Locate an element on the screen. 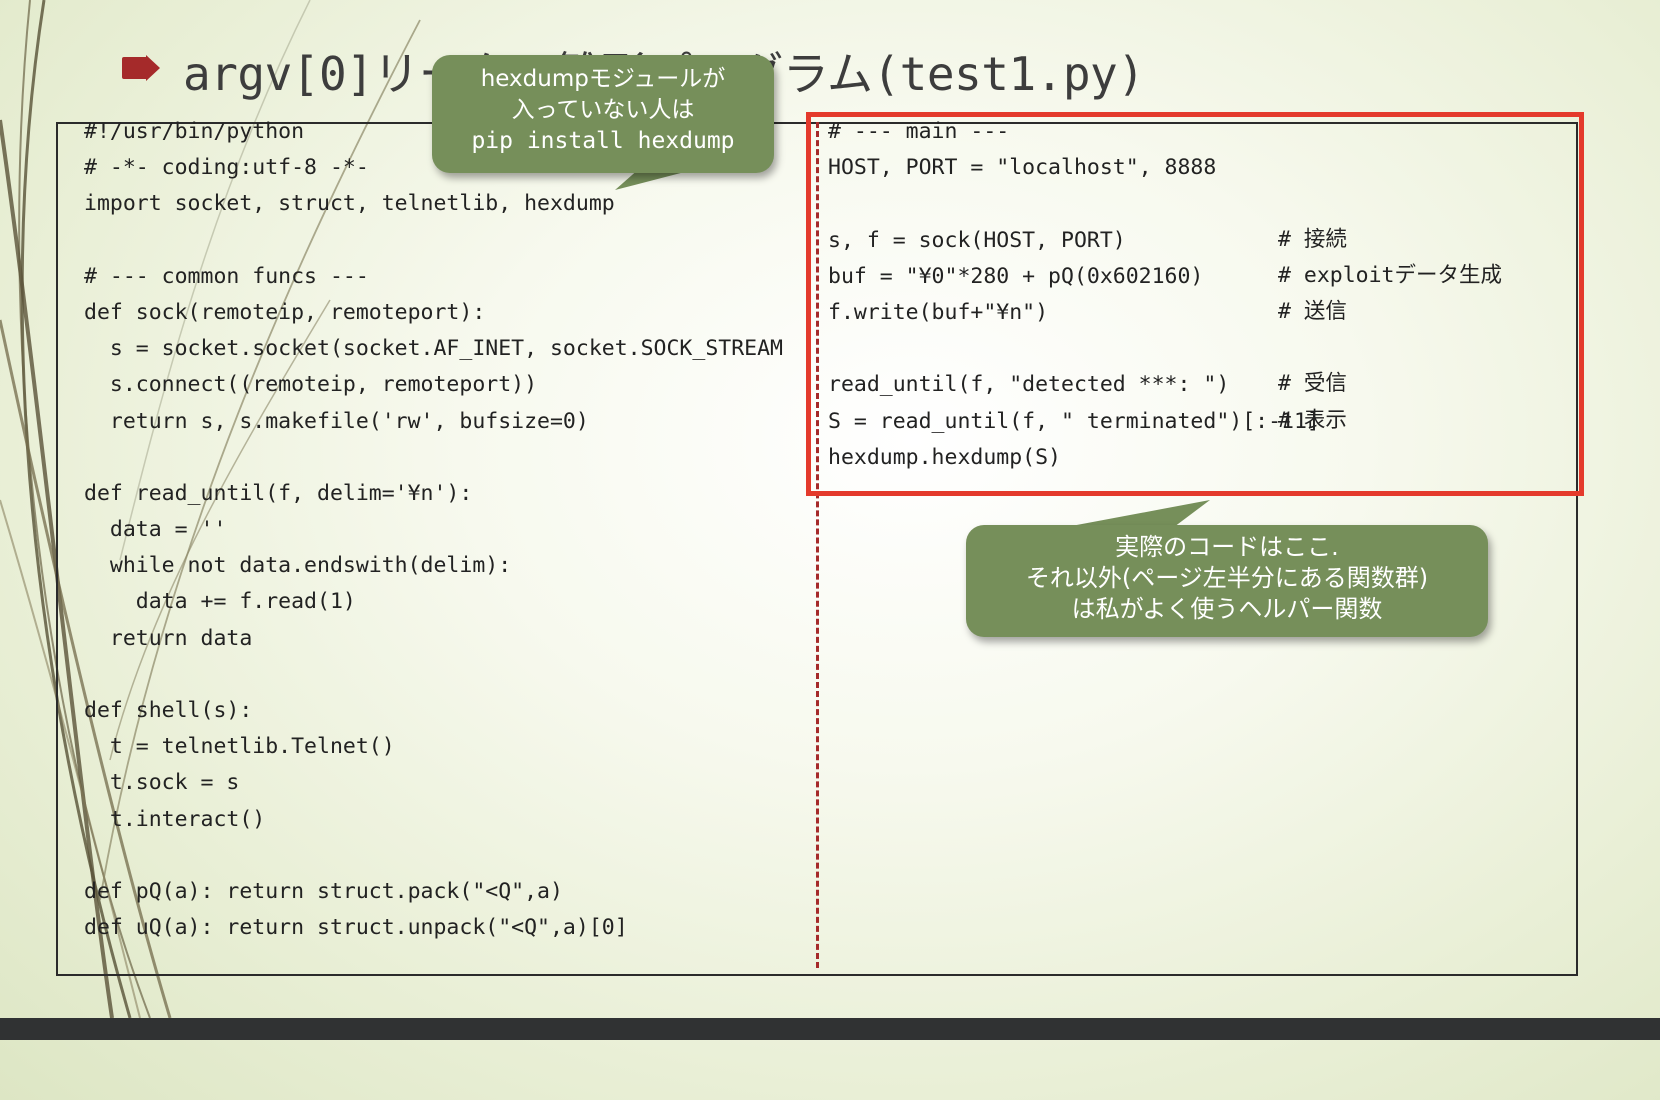  code-line: def pQ(a): return struct.pack("<Q",a) is located at coordinates (323, 891).